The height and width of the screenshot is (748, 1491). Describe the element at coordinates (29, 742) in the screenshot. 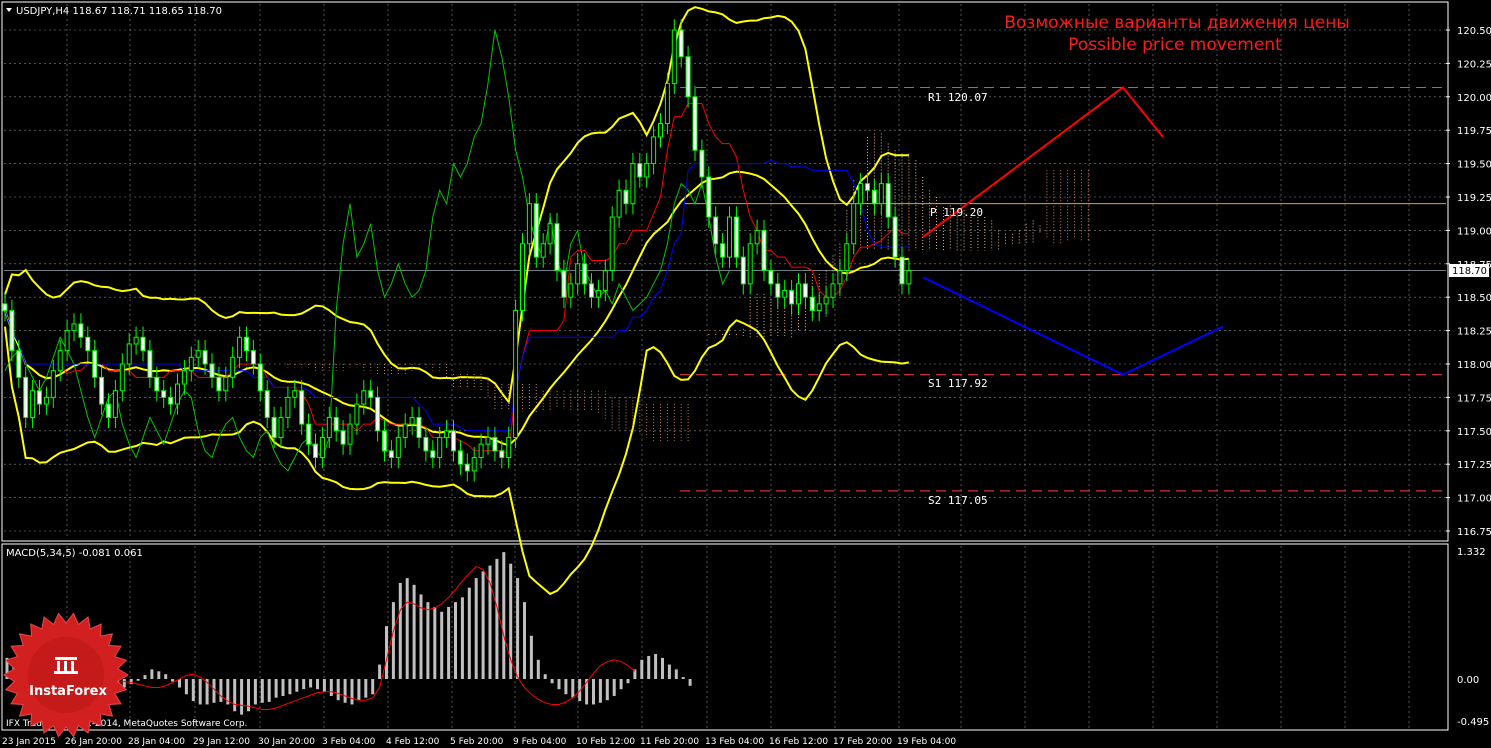

I see `time-tick-label: 23 Jan 2015` at that location.